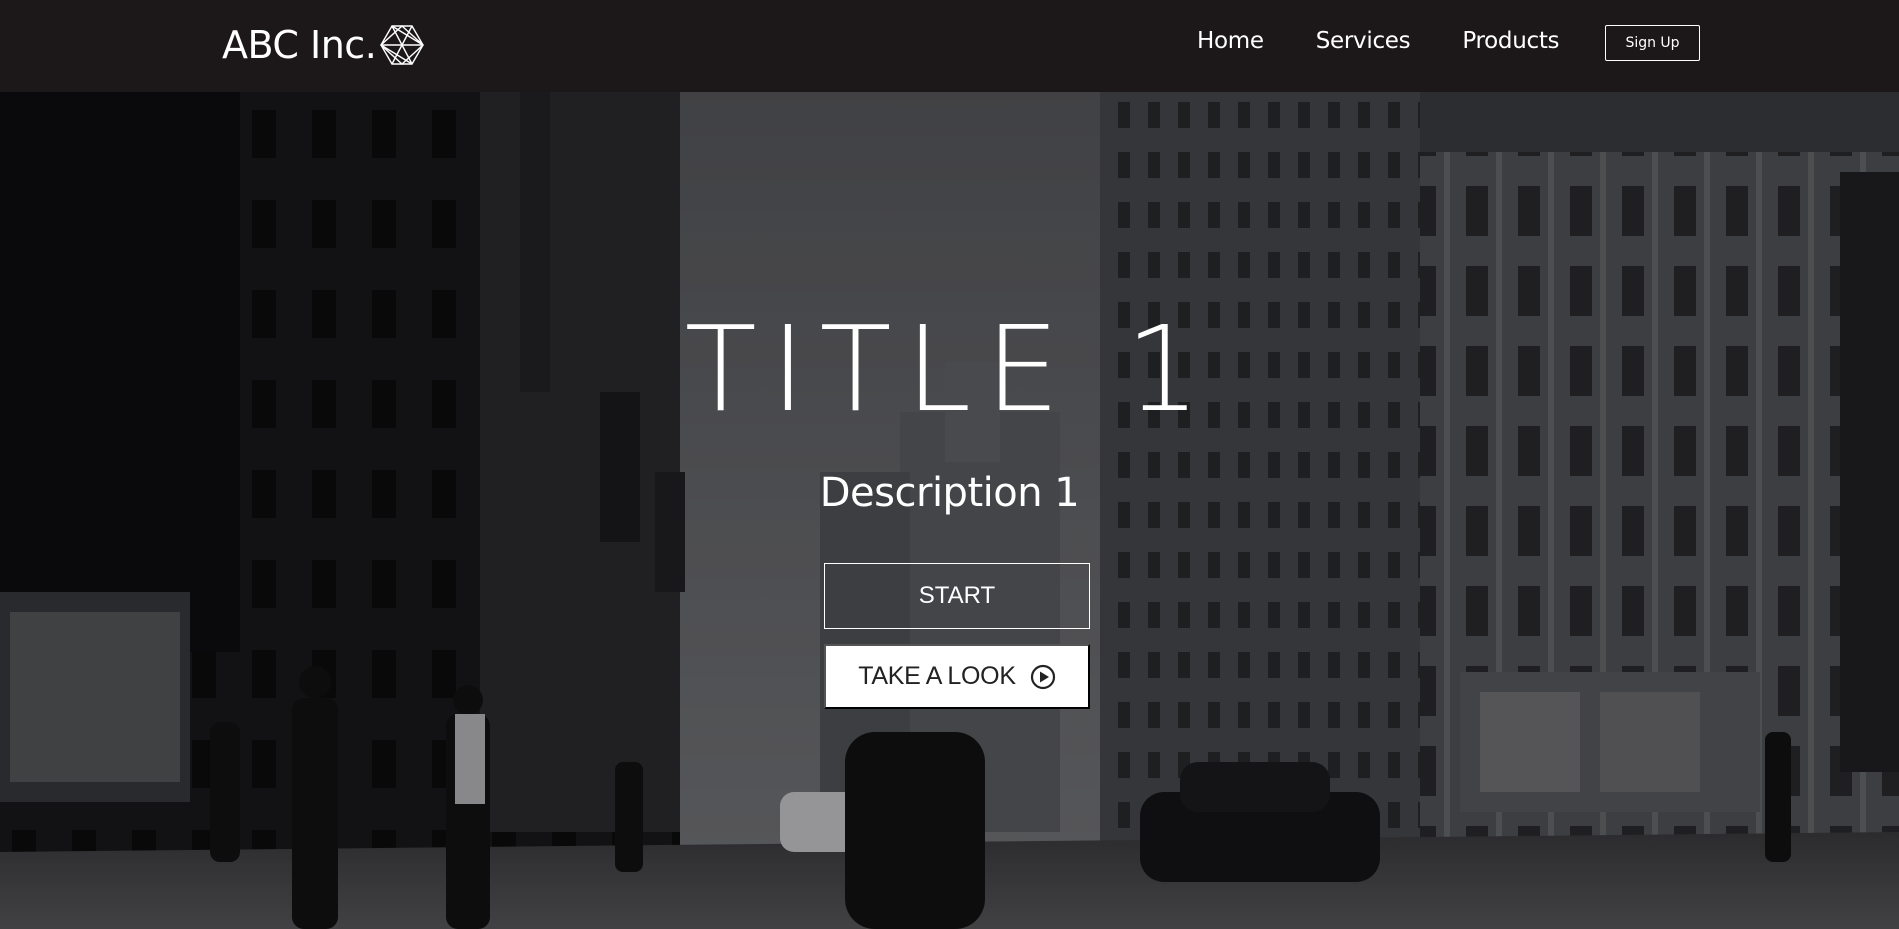 The width and height of the screenshot is (1899, 929). I want to click on hero-description: Description 1, so click(949, 493).